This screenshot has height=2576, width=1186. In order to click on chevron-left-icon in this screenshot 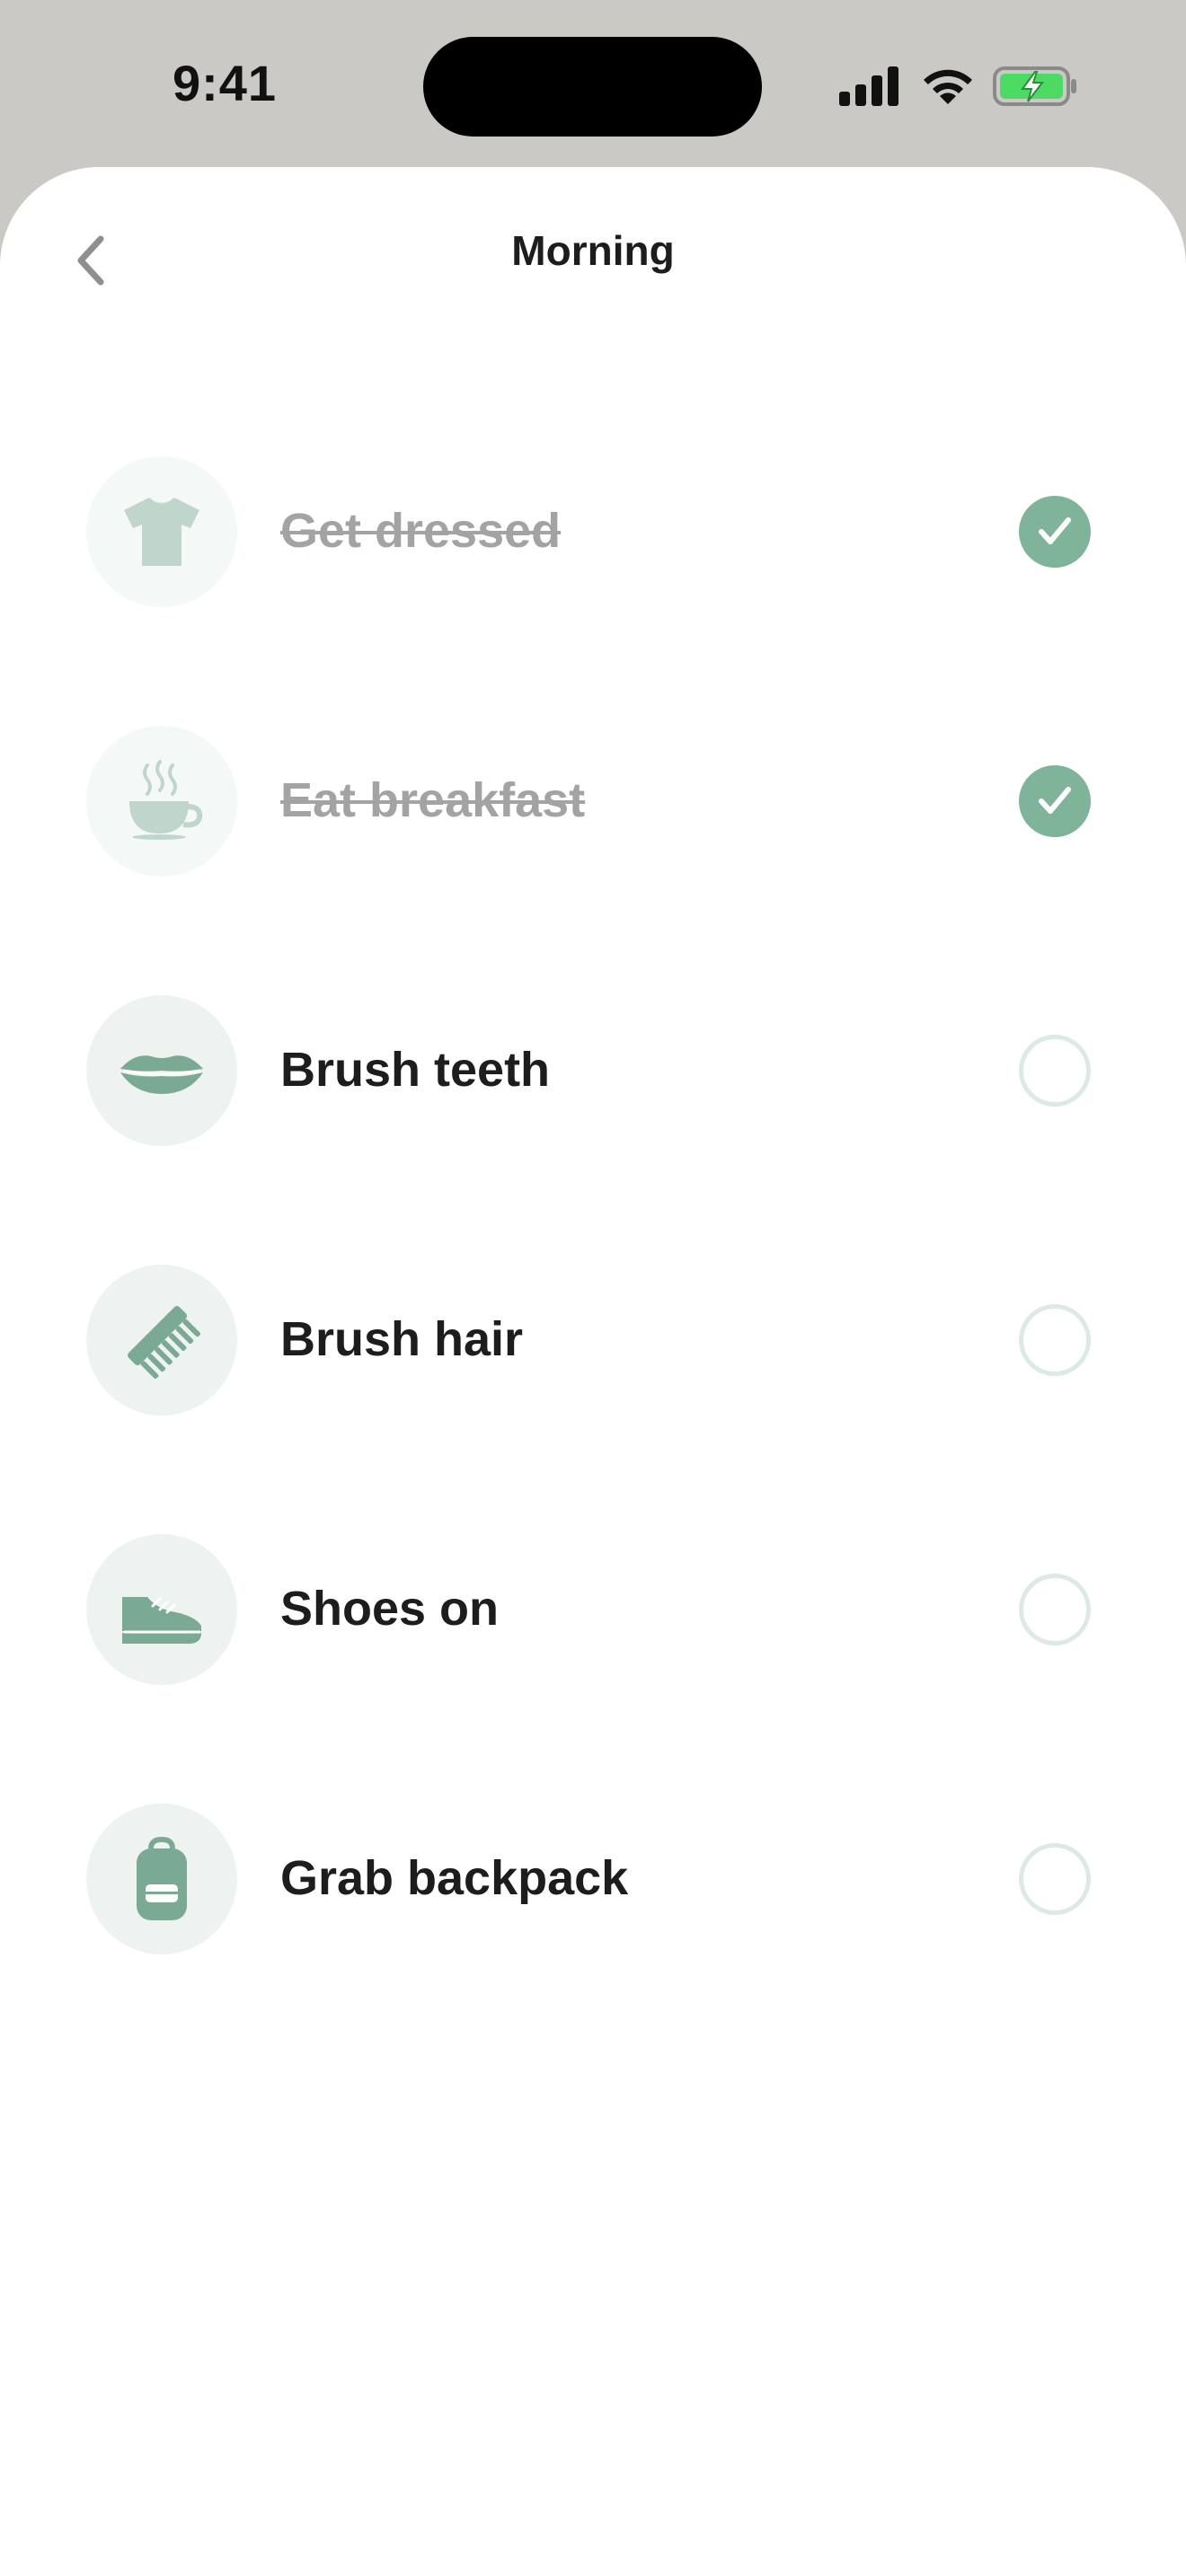, I will do `click(90, 260)`.